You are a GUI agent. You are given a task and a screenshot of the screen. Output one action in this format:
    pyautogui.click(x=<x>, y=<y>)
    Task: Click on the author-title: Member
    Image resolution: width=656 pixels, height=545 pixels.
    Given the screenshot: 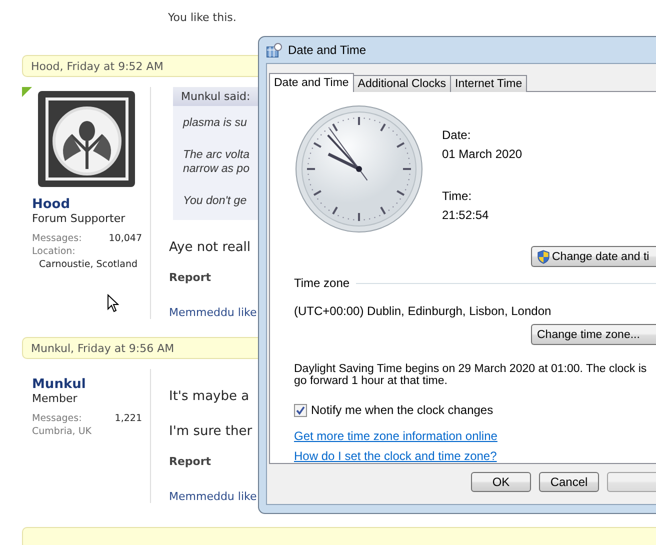 What is the action you would take?
    pyautogui.click(x=55, y=398)
    